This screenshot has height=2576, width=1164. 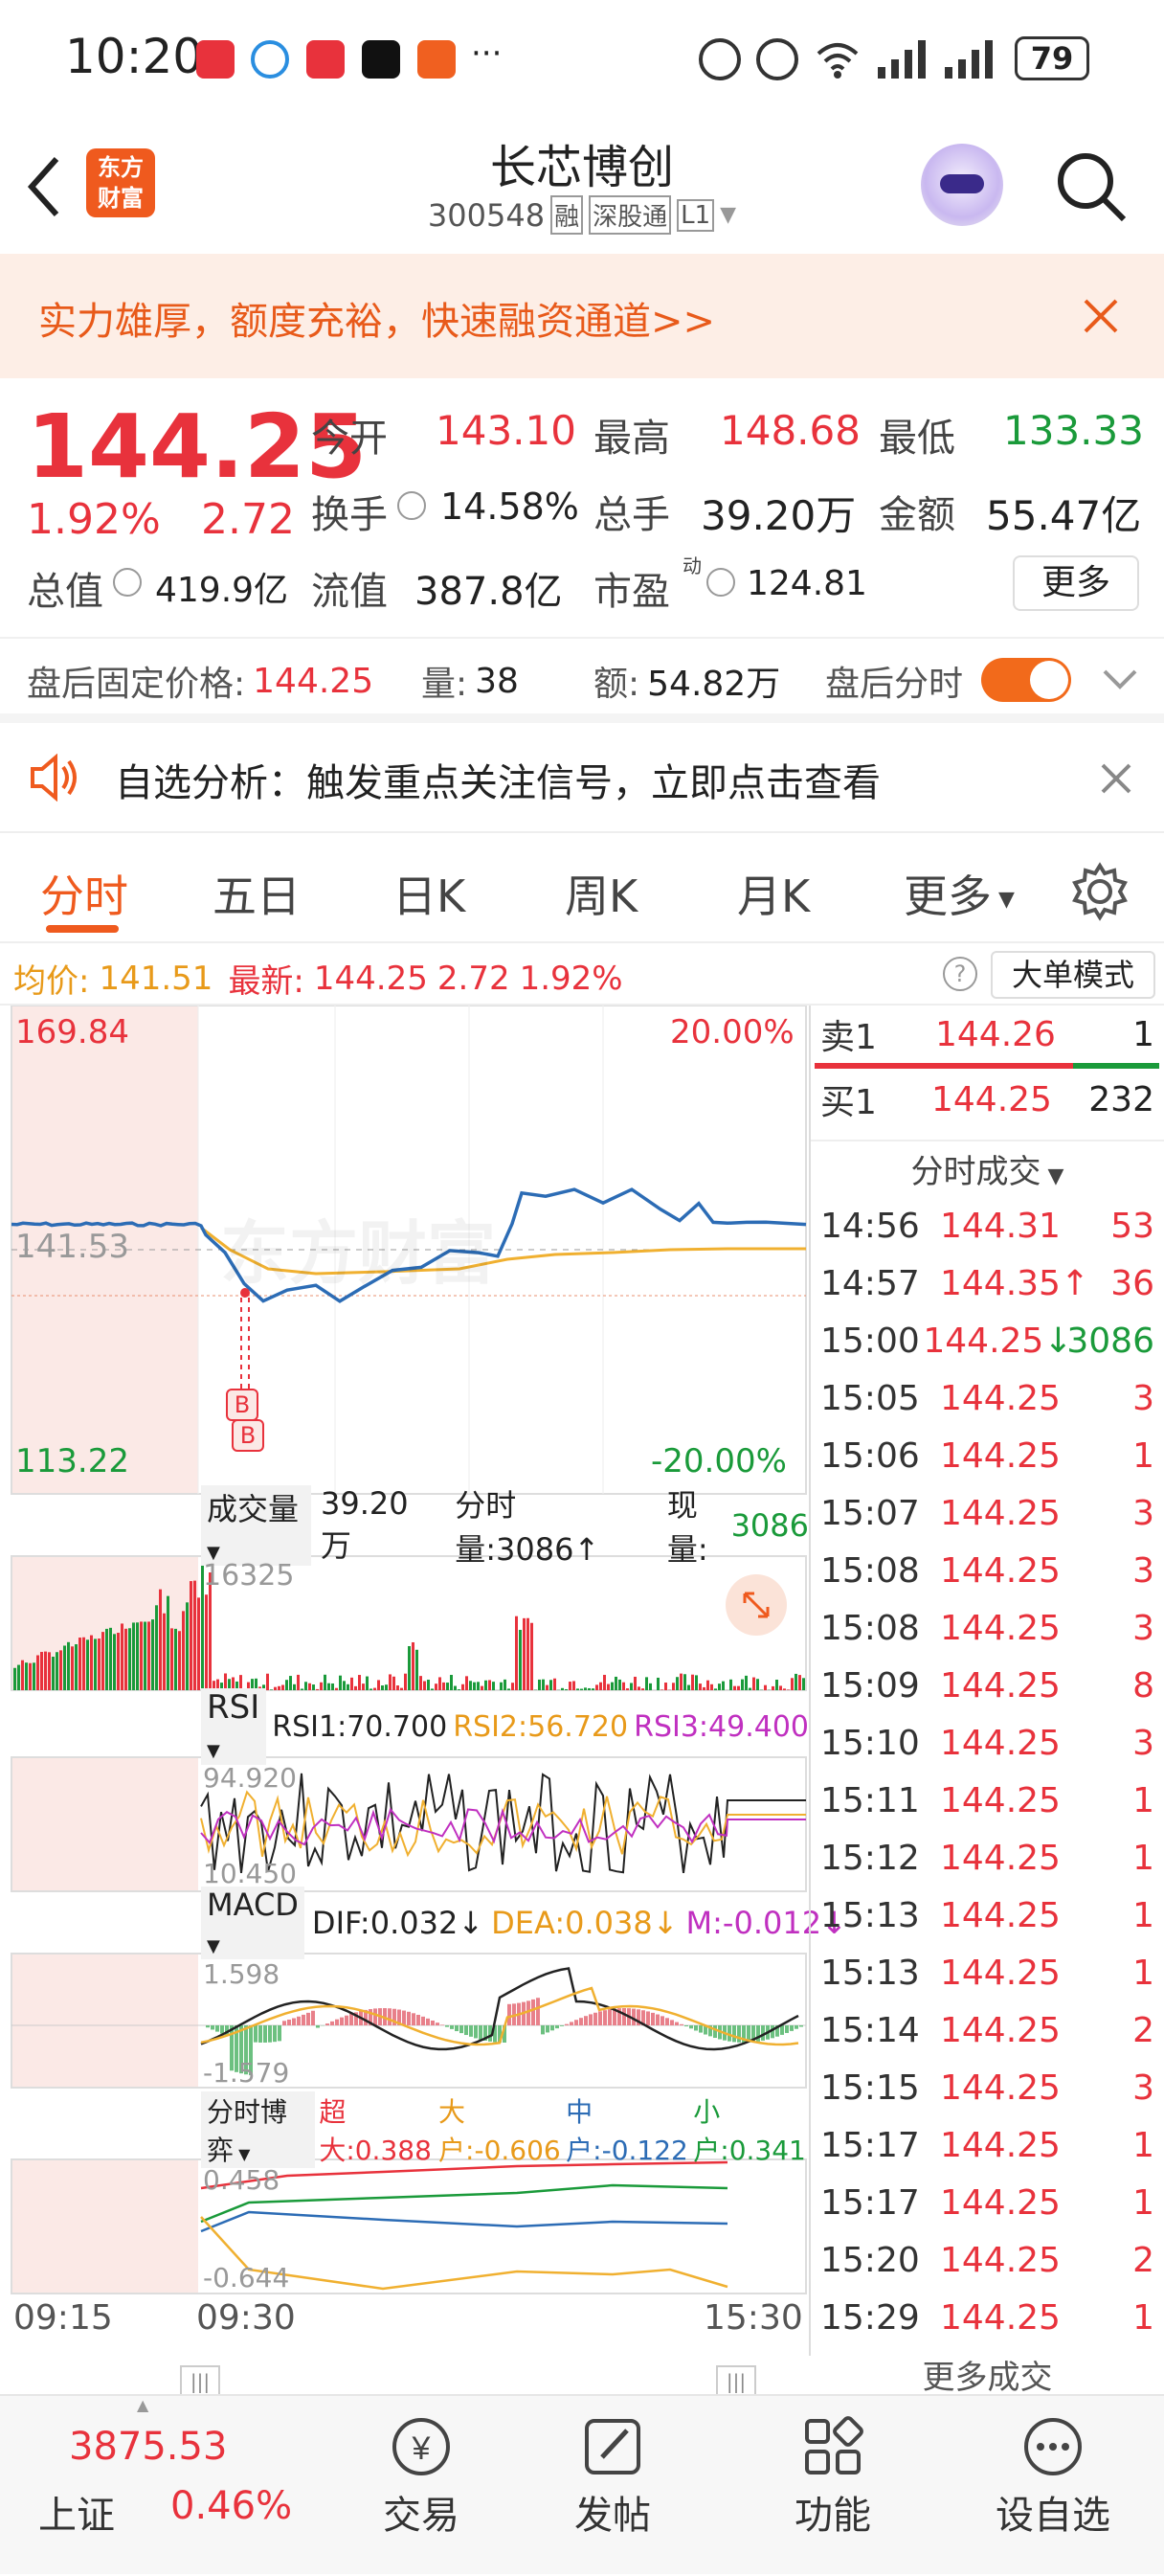 I want to click on big-order-mode-button: 大单模式, so click(x=1073, y=975).